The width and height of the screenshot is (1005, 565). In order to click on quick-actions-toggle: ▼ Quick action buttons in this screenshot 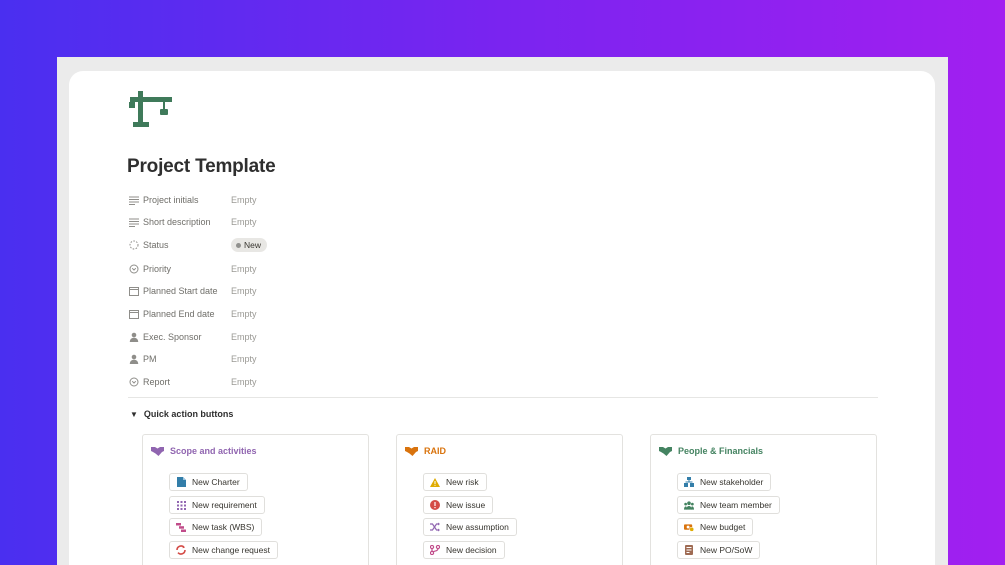, I will do `click(181, 414)`.